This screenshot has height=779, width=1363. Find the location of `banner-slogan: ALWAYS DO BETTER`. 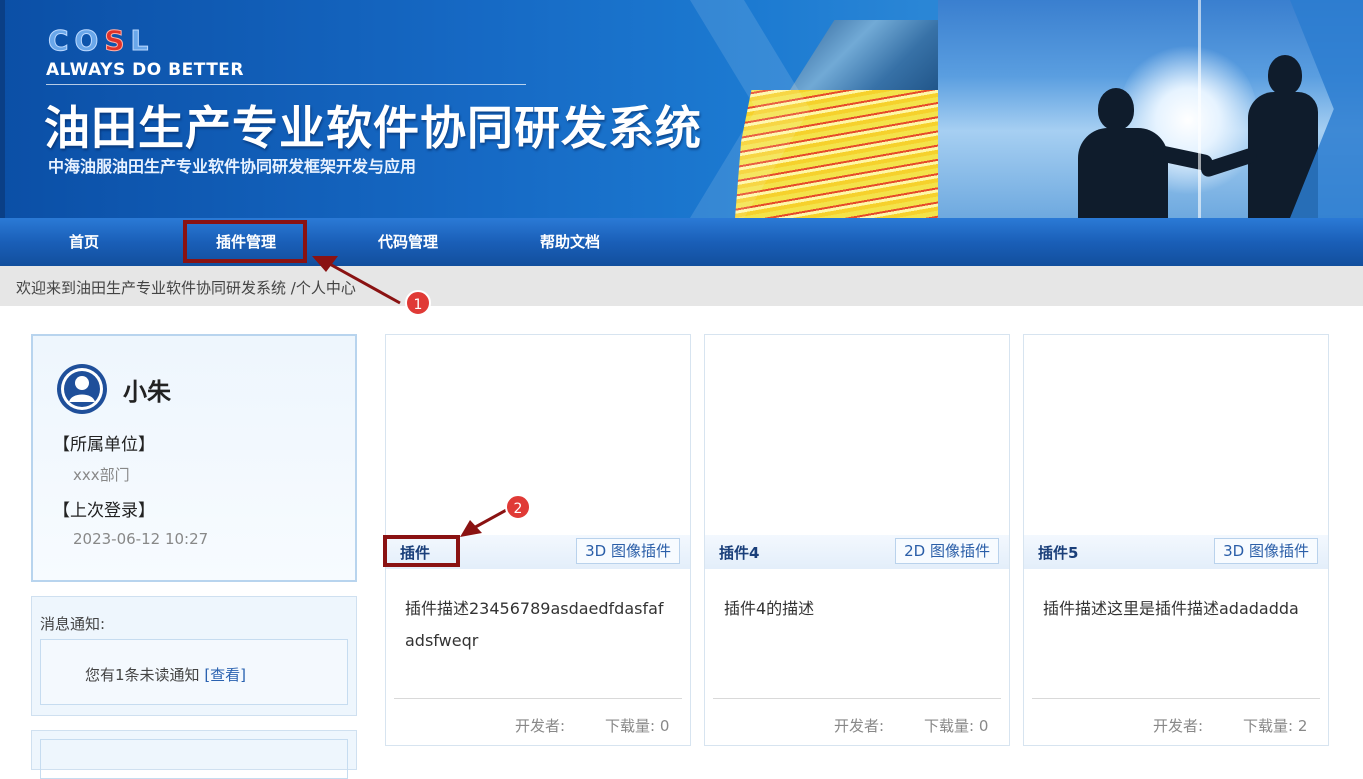

banner-slogan: ALWAYS DO BETTER is located at coordinates (145, 70).